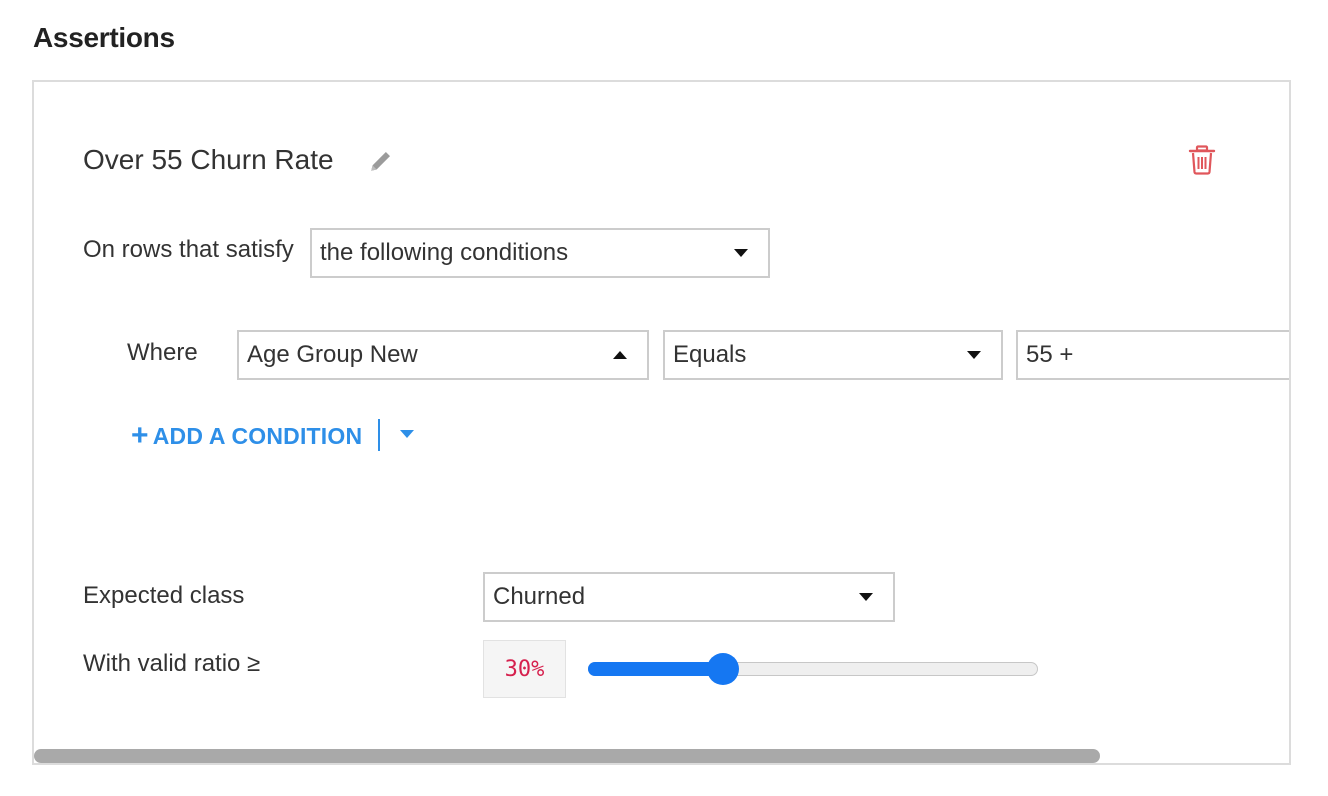 The image size is (1328, 796). What do you see at coordinates (104, 37) in the screenshot?
I see `section-title: Assertions` at bounding box center [104, 37].